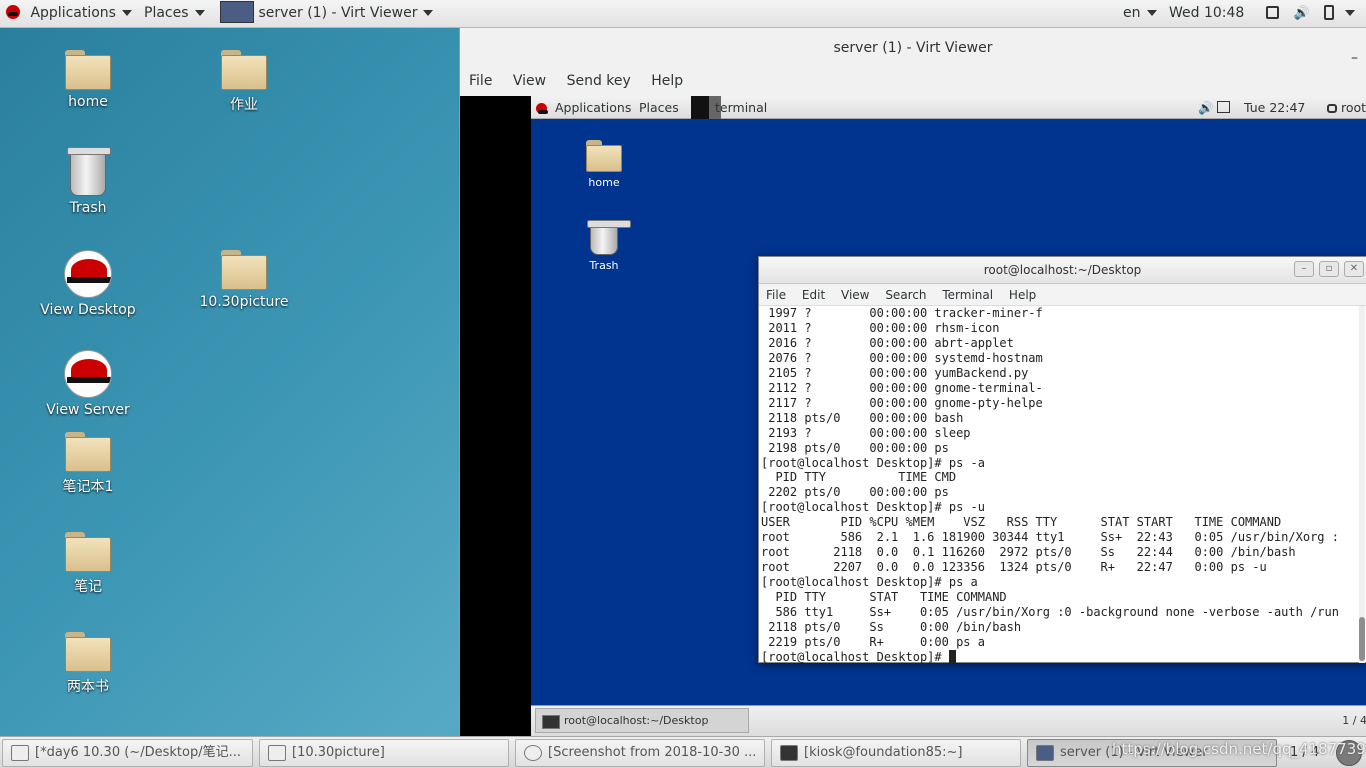 The image size is (1366, 768). I want to click on language-menu: en, so click(1140, 13).